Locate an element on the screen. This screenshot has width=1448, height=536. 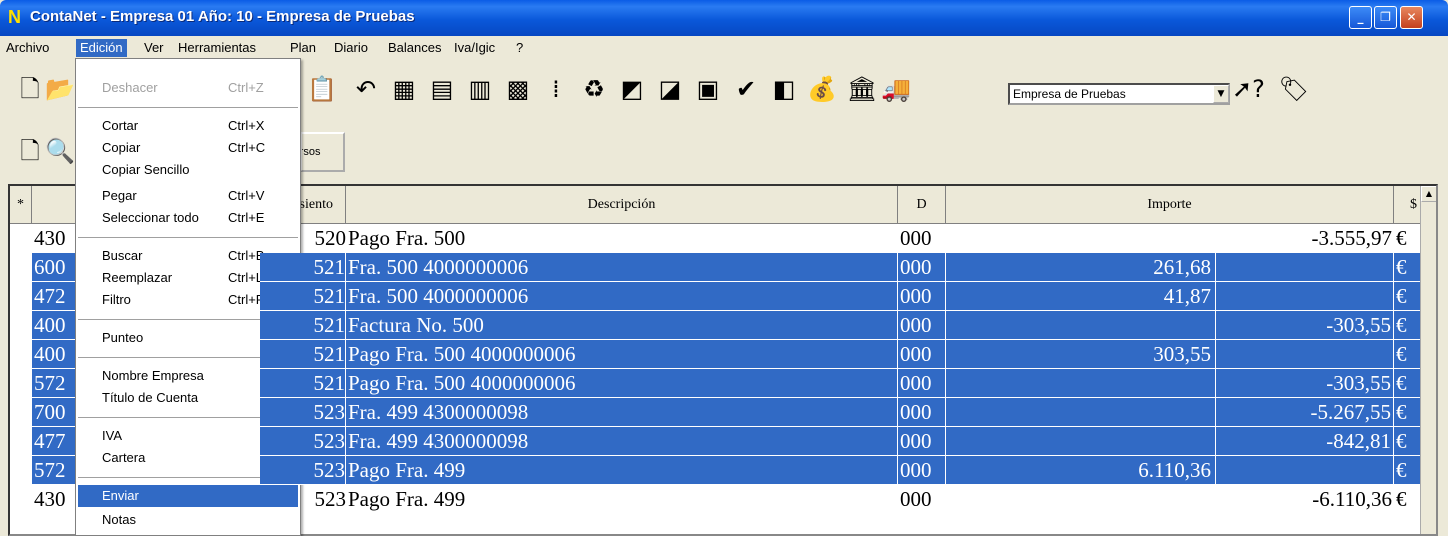
restore-button: ❐ is located at coordinates (1385, 17).